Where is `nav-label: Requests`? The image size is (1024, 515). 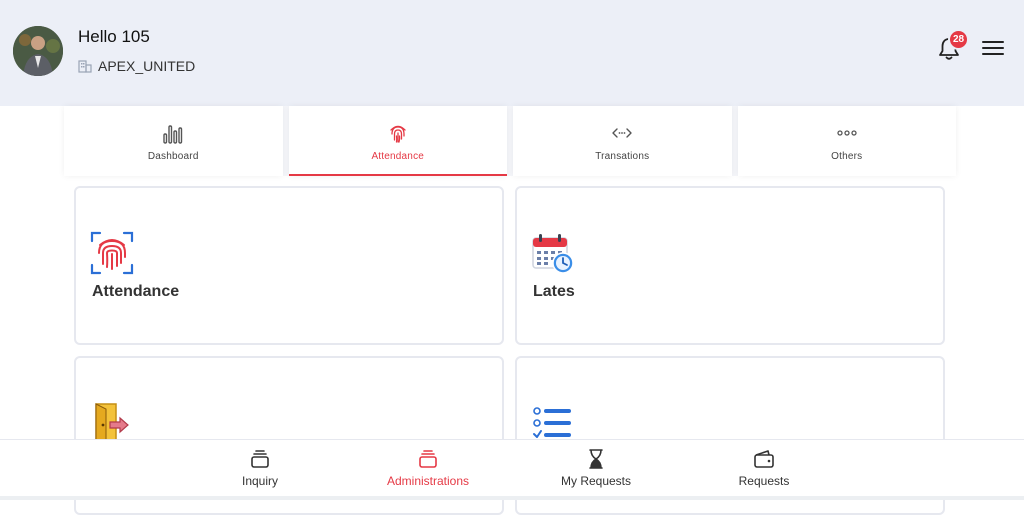 nav-label: Requests is located at coordinates (764, 481).